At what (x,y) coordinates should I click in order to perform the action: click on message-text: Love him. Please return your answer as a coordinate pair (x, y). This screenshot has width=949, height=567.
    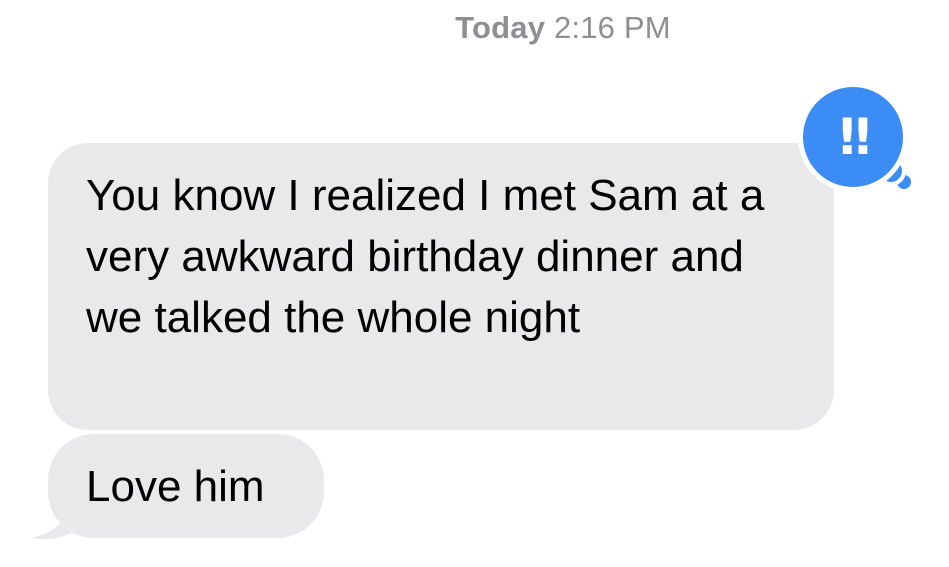
    Looking at the image, I should click on (175, 486).